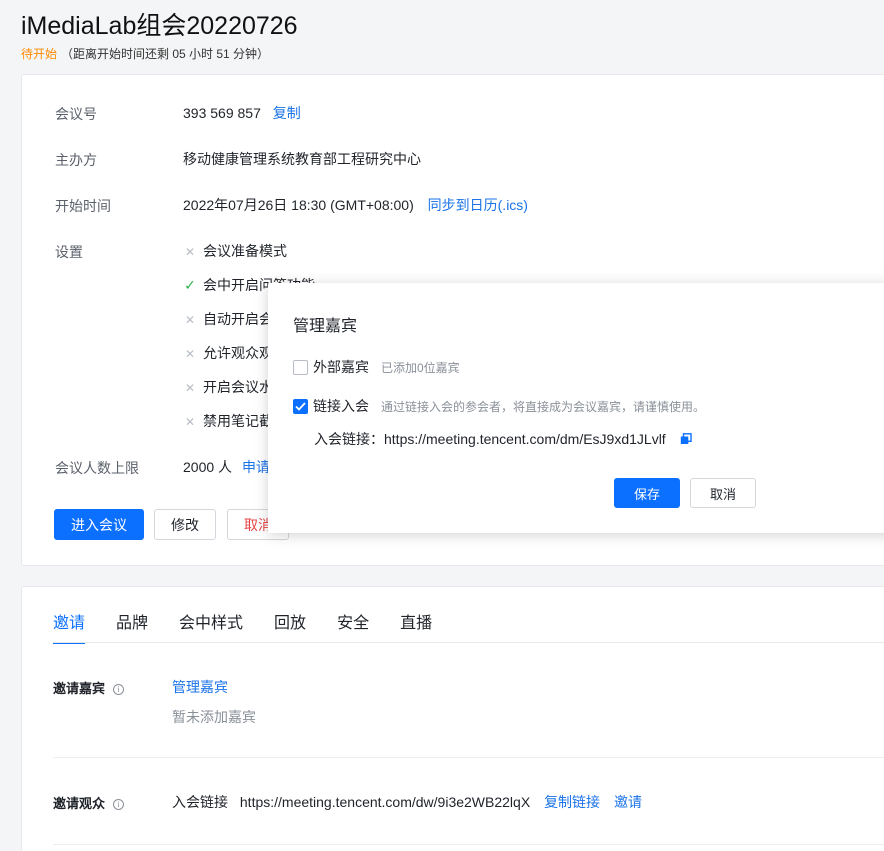 The width and height of the screenshot is (884, 851). I want to click on setting-text: 允许观众观, so click(238, 353).